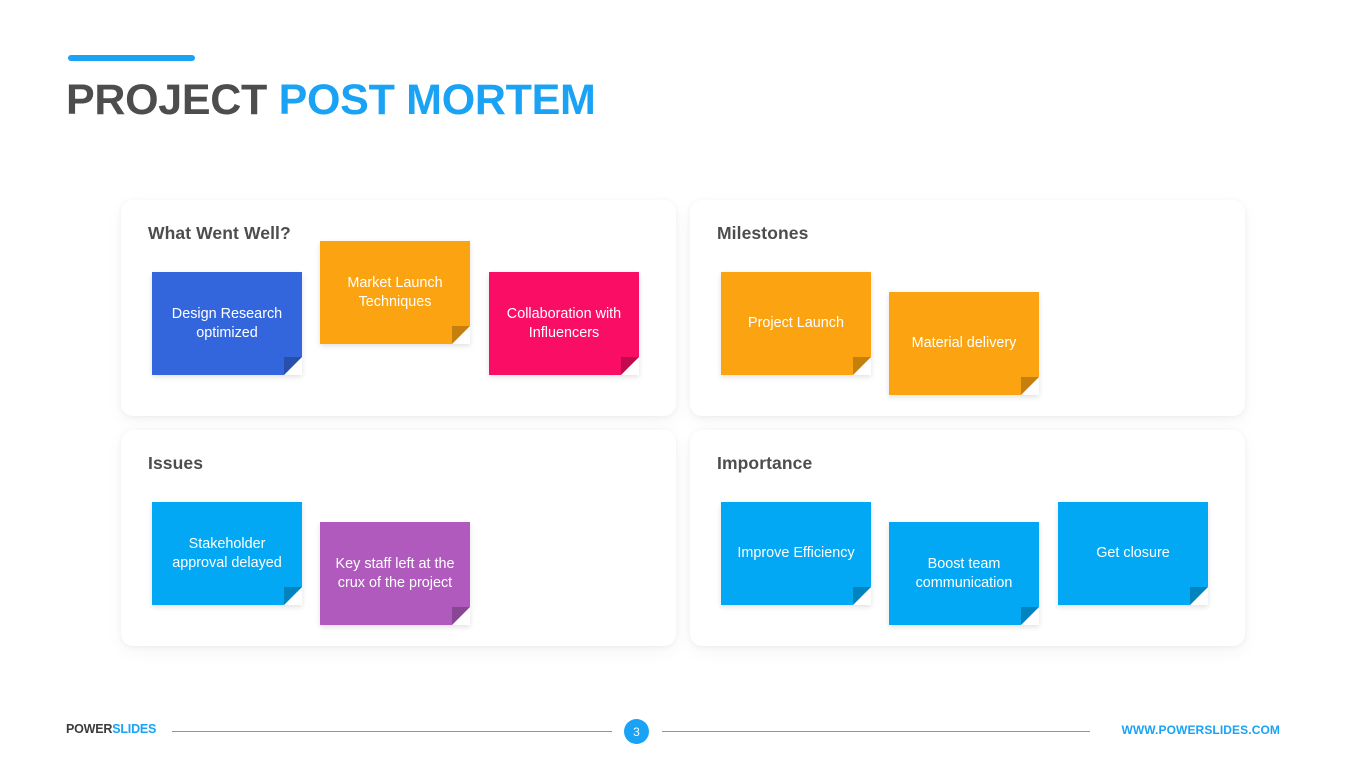 The height and width of the screenshot is (767, 1365). Describe the element at coordinates (437, 100) in the screenshot. I see `page-title-accent: POST MORTEM` at that location.